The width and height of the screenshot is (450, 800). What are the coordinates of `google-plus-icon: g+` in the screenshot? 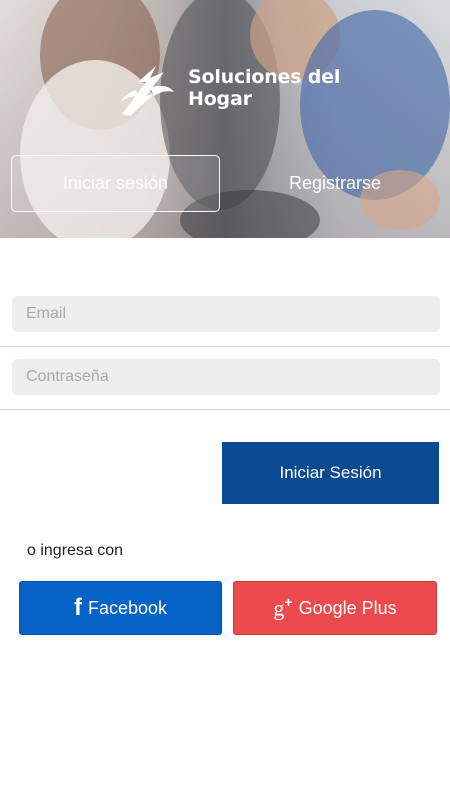 It's located at (283, 607).